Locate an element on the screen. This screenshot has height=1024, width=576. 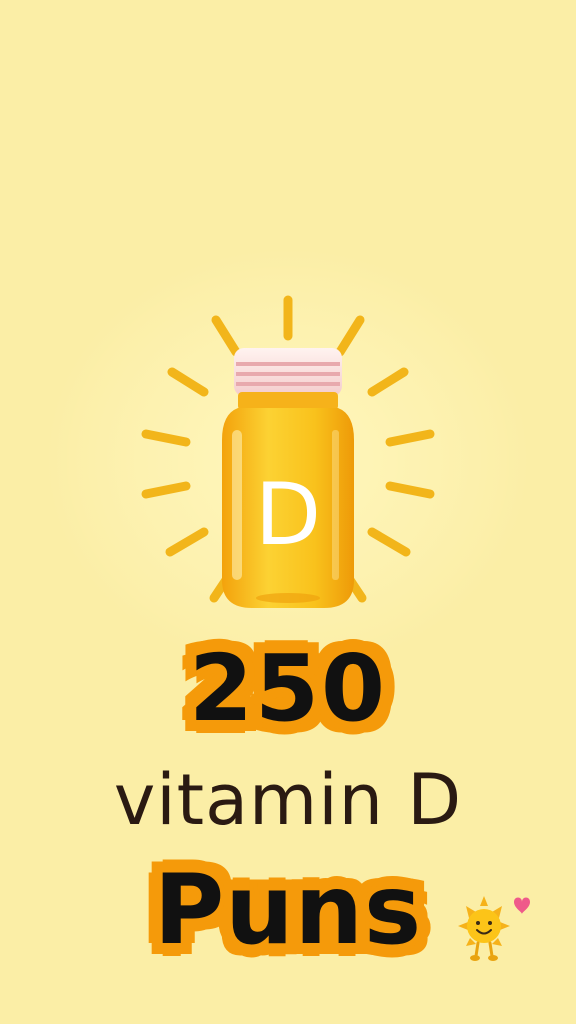
puns-count: 250 is located at coordinates (288, 688).